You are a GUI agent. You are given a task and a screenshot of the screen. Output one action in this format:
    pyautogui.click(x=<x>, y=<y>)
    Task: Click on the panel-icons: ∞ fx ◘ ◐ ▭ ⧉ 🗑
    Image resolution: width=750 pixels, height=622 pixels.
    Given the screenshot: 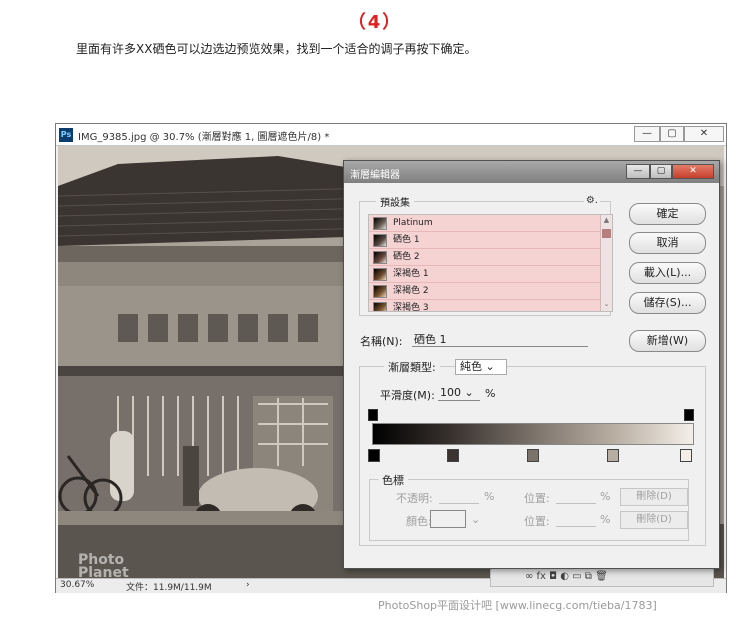 What is the action you would take?
    pyautogui.click(x=566, y=576)
    